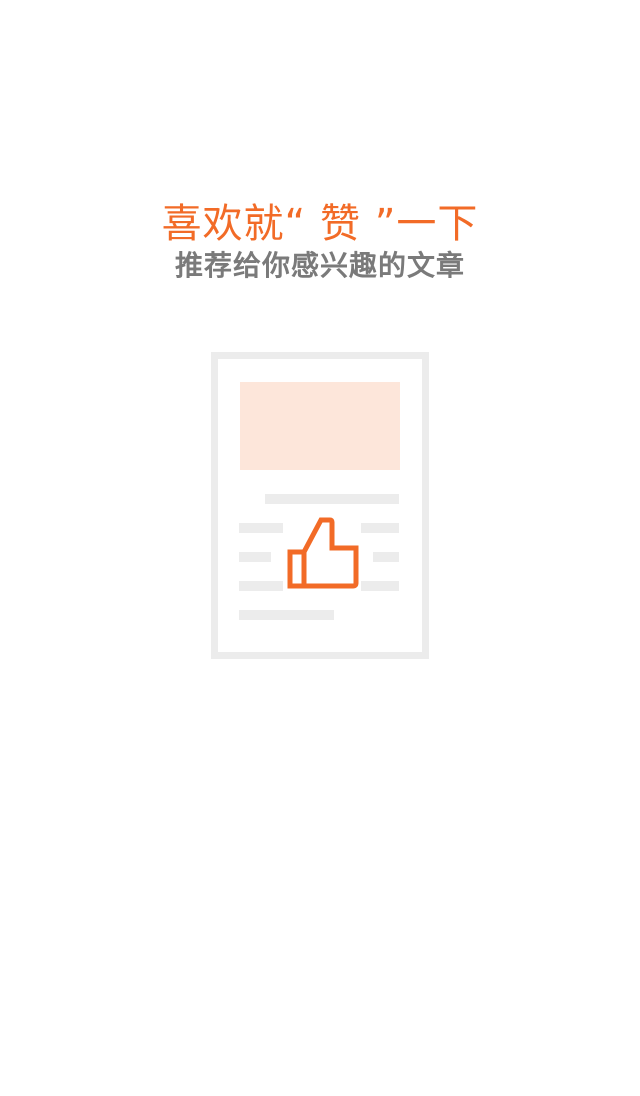 This screenshot has width=640, height=1096. I want to click on article-thumbs-up-icon, so click(320, 505).